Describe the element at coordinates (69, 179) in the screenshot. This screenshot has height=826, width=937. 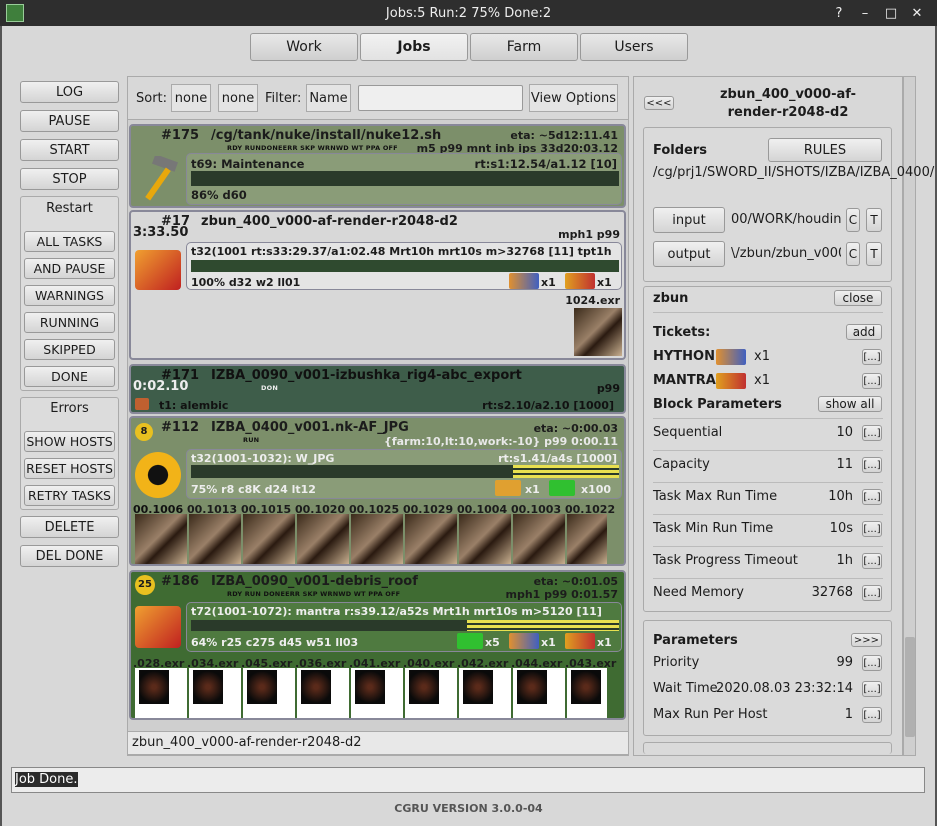
I see `stop-button: STOP` at that location.